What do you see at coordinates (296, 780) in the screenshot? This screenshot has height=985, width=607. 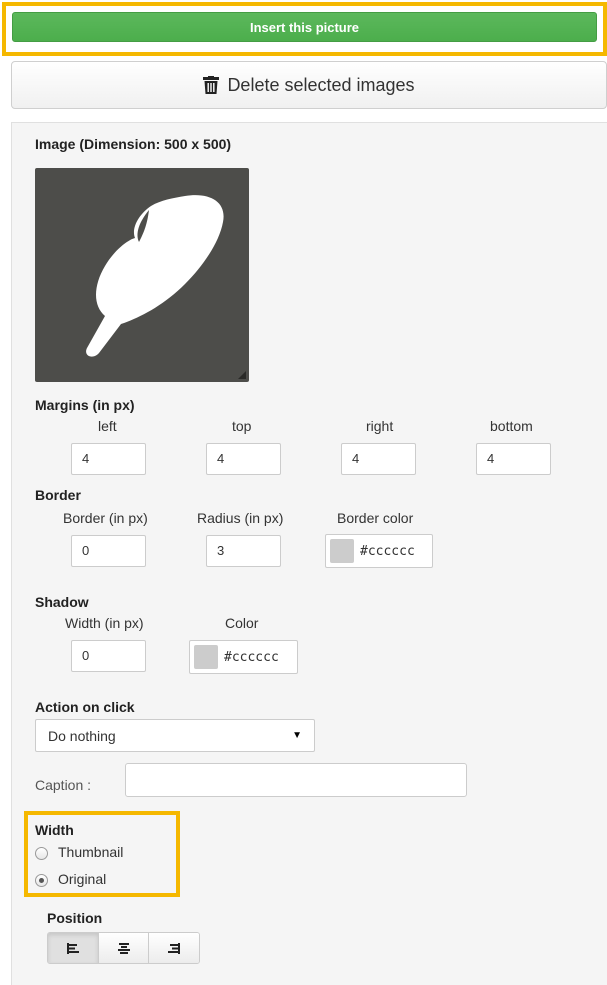 I see `caption-input` at bounding box center [296, 780].